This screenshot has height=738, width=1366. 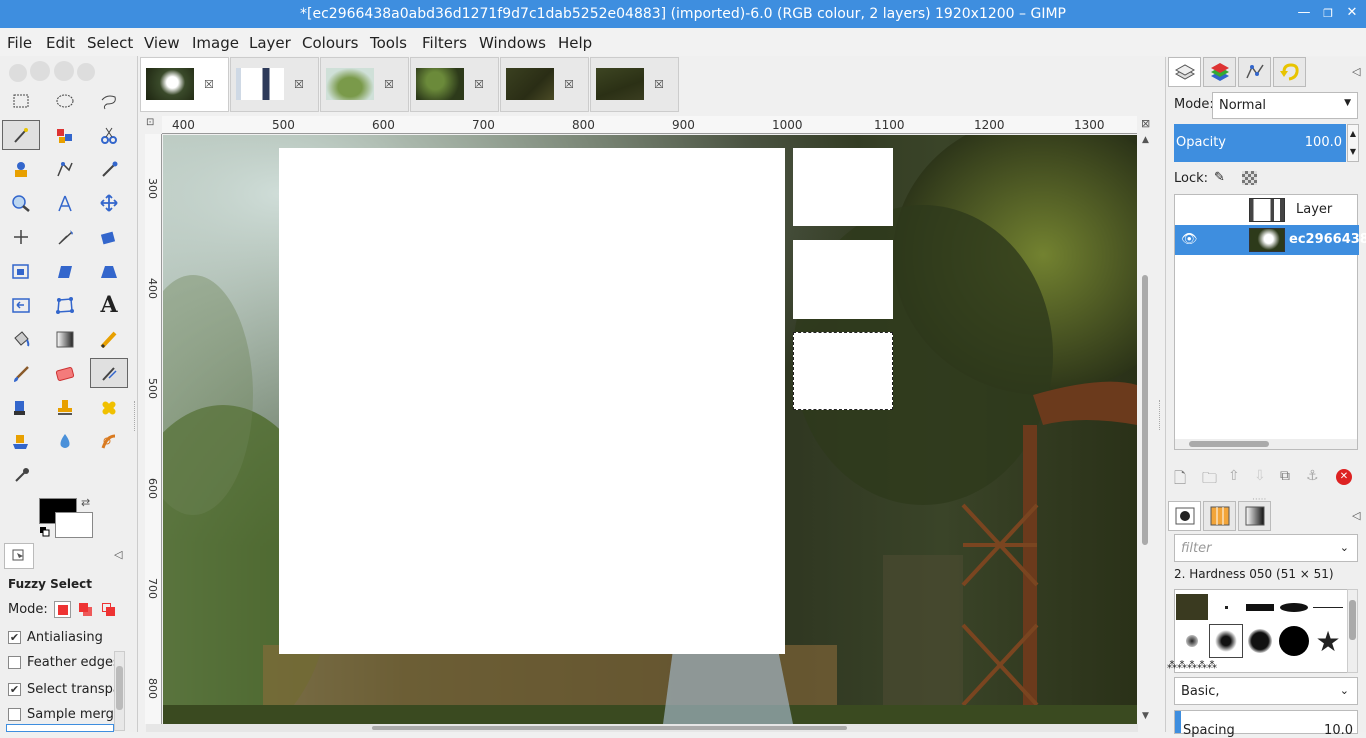 What do you see at coordinates (1356, 71) in the screenshot?
I see `configure-dock-icon: ◁` at bounding box center [1356, 71].